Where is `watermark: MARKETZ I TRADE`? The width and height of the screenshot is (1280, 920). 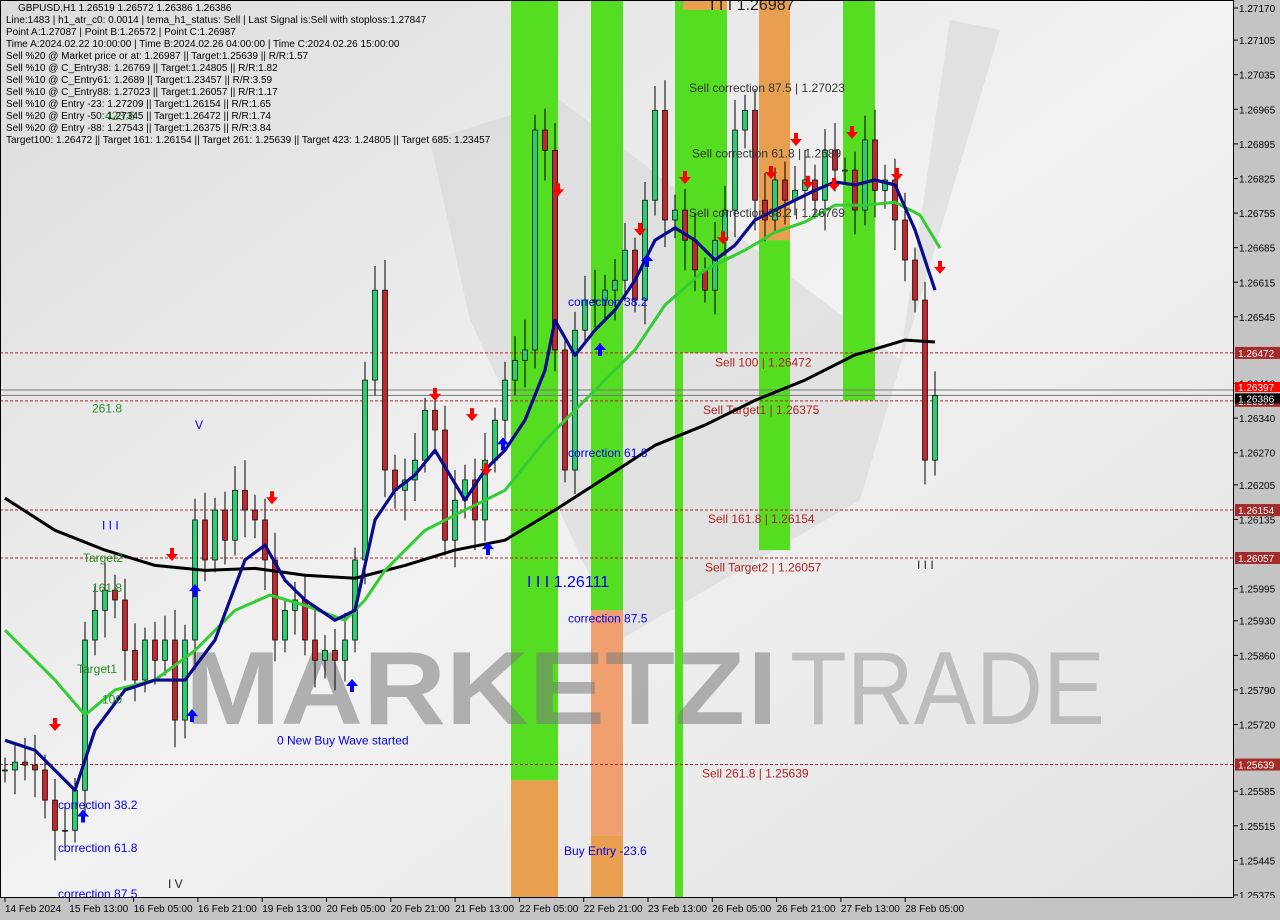
watermark: MARKETZ I TRADE is located at coordinates (645, 689).